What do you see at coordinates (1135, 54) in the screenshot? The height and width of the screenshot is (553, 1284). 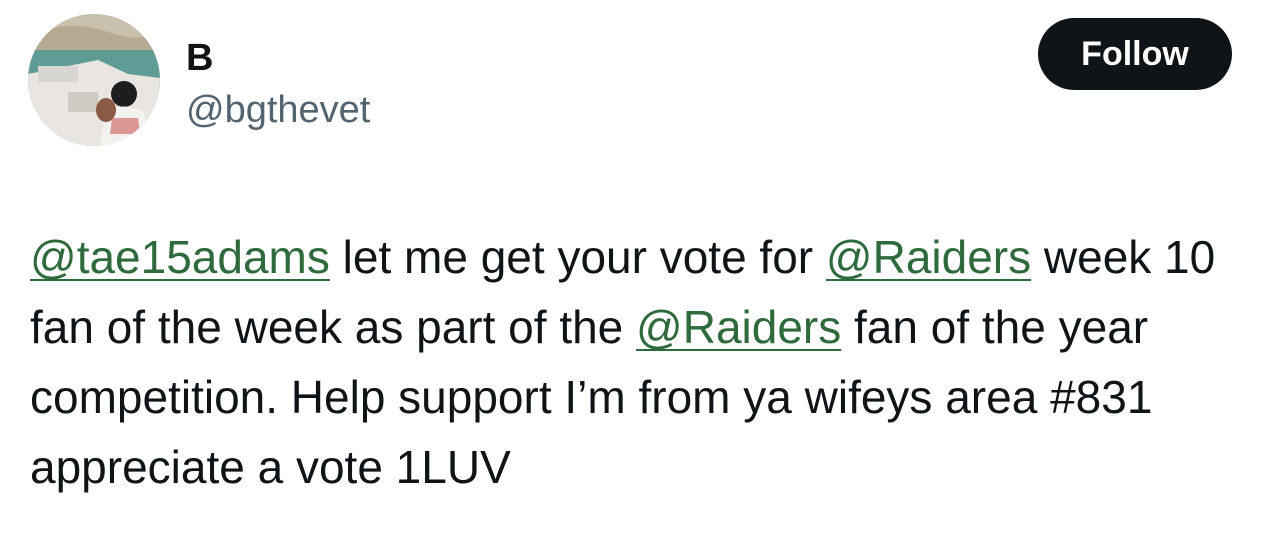 I see `follow-button: Follow` at bounding box center [1135, 54].